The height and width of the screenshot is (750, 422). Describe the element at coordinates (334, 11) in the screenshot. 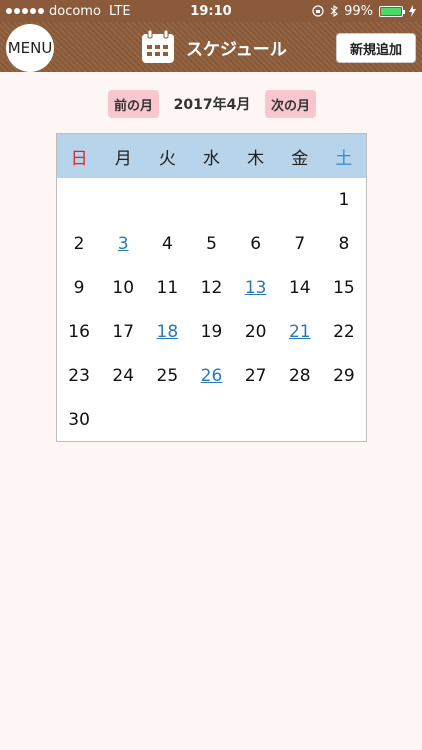

I see `bluetooth-icon` at that location.